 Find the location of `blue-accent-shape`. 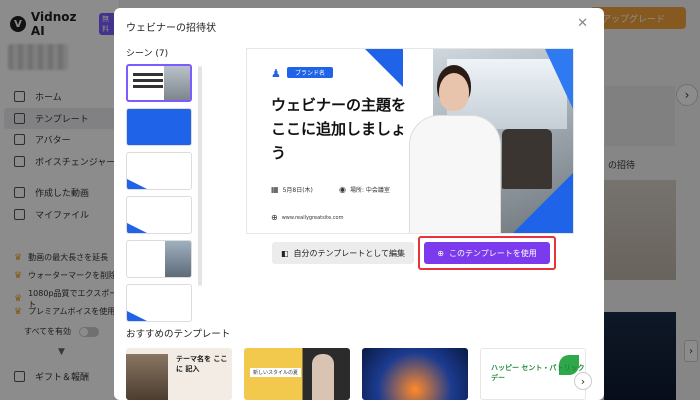

blue-accent-shape is located at coordinates (384, 68).